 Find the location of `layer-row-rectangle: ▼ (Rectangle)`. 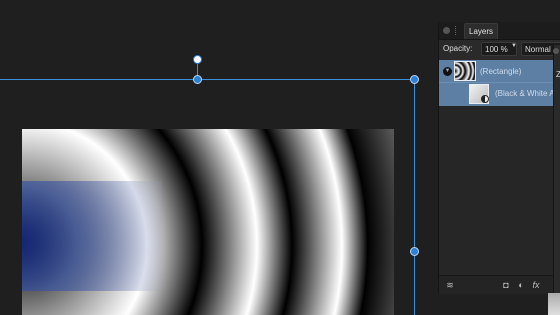

layer-row-rectangle: ▼ (Rectangle) is located at coordinates (499, 71).